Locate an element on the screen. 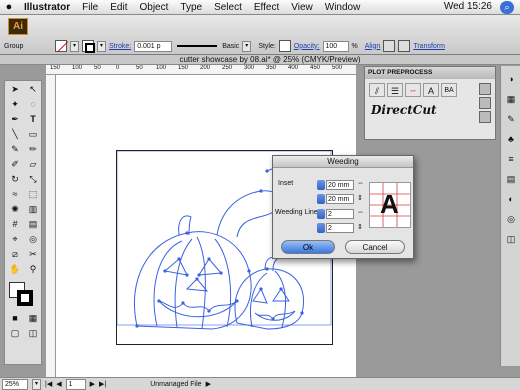  last-page-icon: ▶| is located at coordinates (102, 384).